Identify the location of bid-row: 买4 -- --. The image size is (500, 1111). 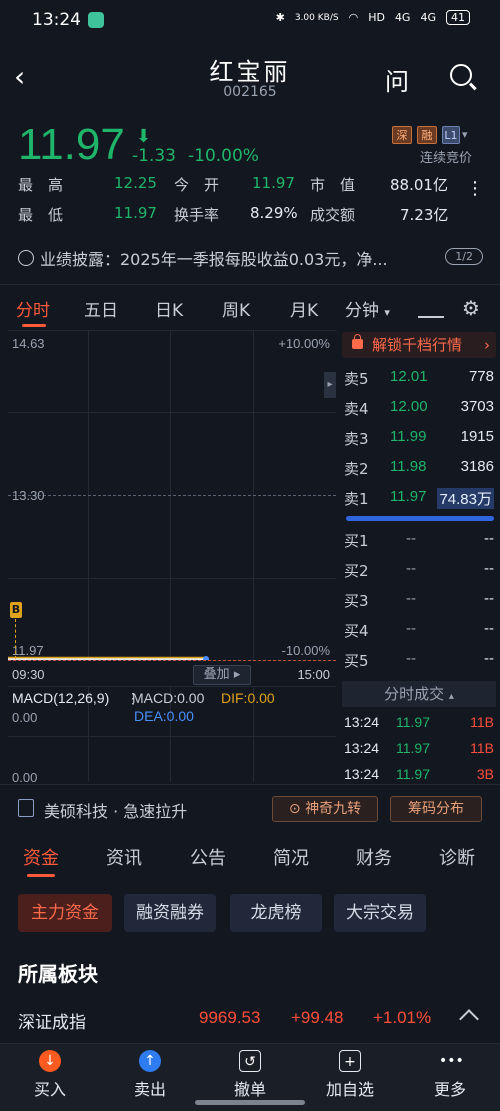
(419, 631).